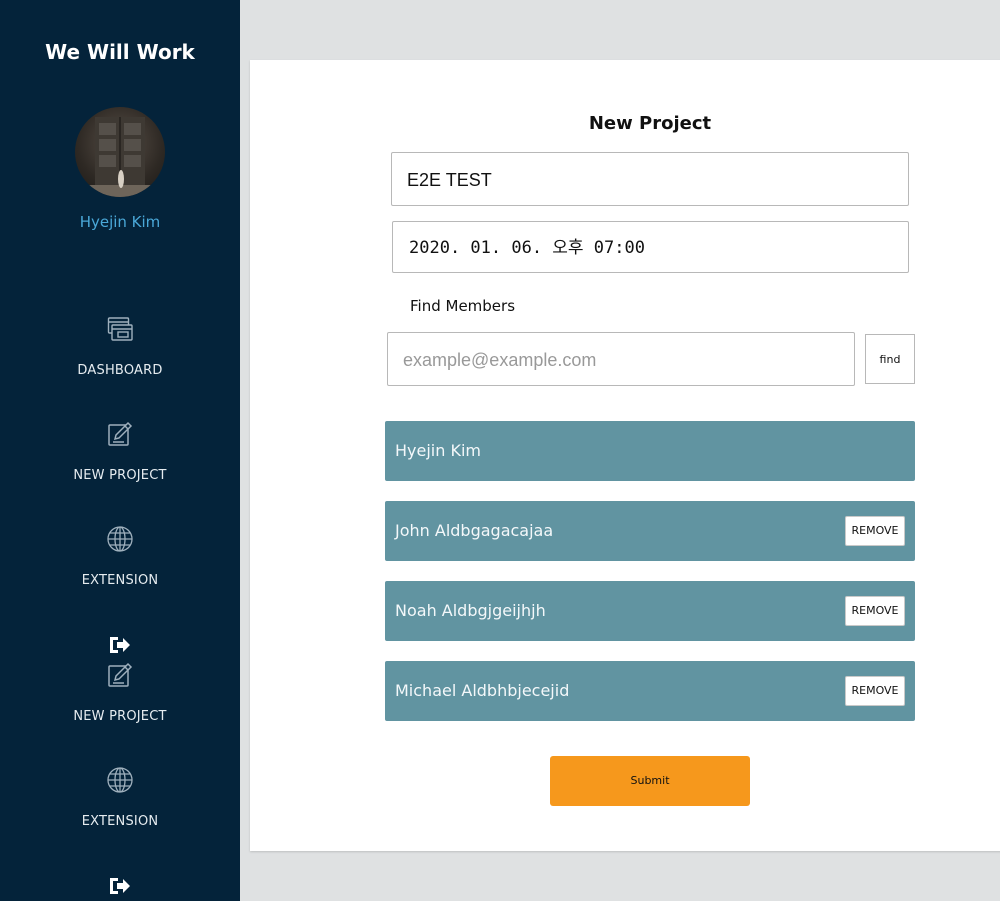 The width and height of the screenshot is (1000, 901). Describe the element at coordinates (120, 329) in the screenshot. I see `dashboard-icon` at that location.